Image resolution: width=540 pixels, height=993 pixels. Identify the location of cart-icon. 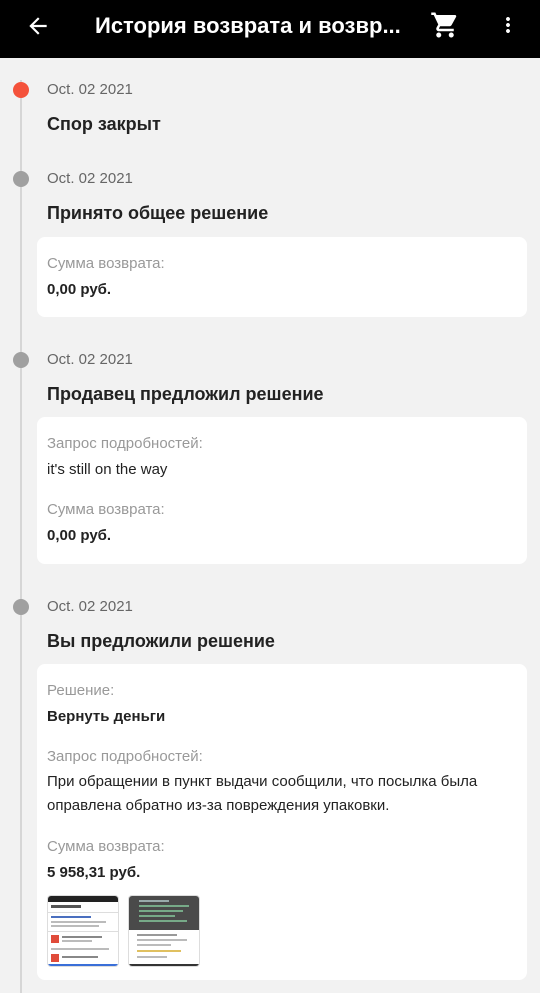
(444, 25).